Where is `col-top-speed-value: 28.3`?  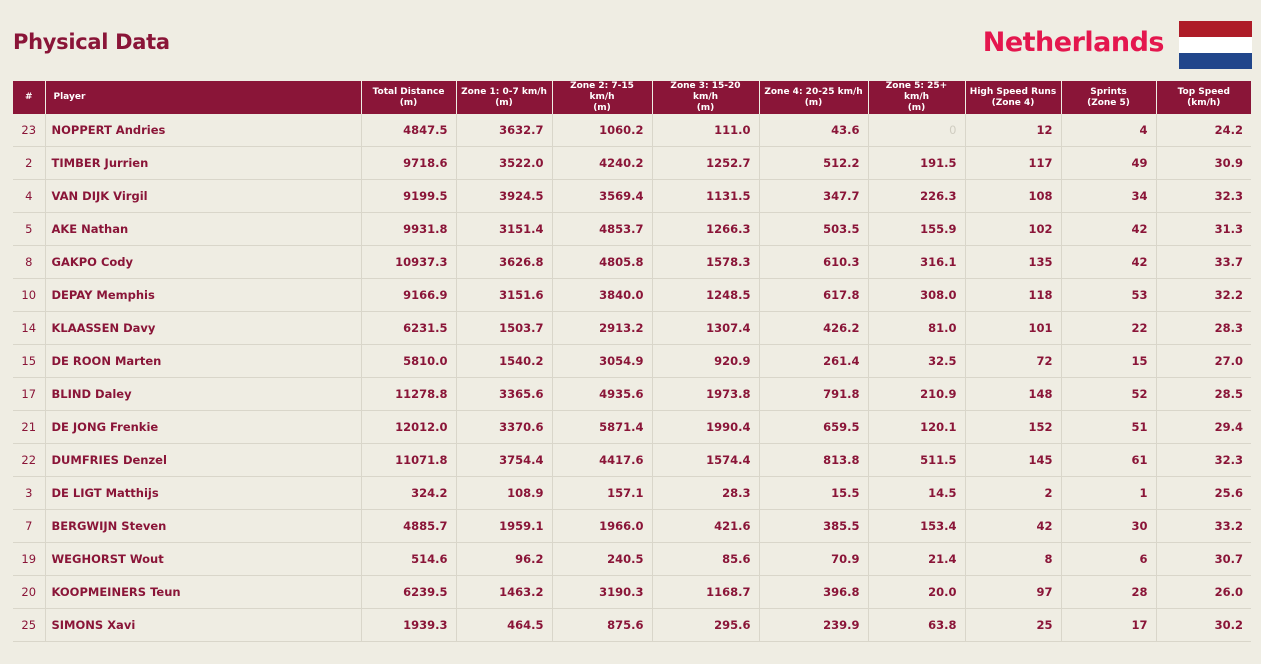
col-top-speed-value: 28.3 is located at coordinates (1203, 328).